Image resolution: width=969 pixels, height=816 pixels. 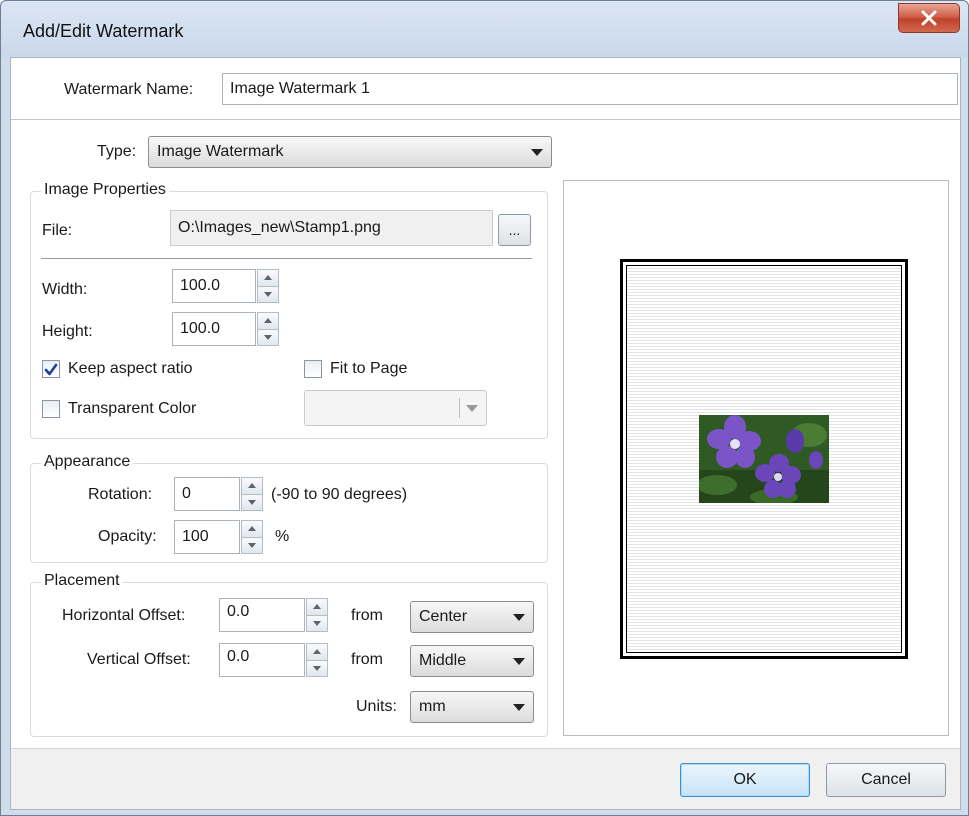 I want to click on watermark-name-input: Image Watermark 1, so click(x=590, y=89).